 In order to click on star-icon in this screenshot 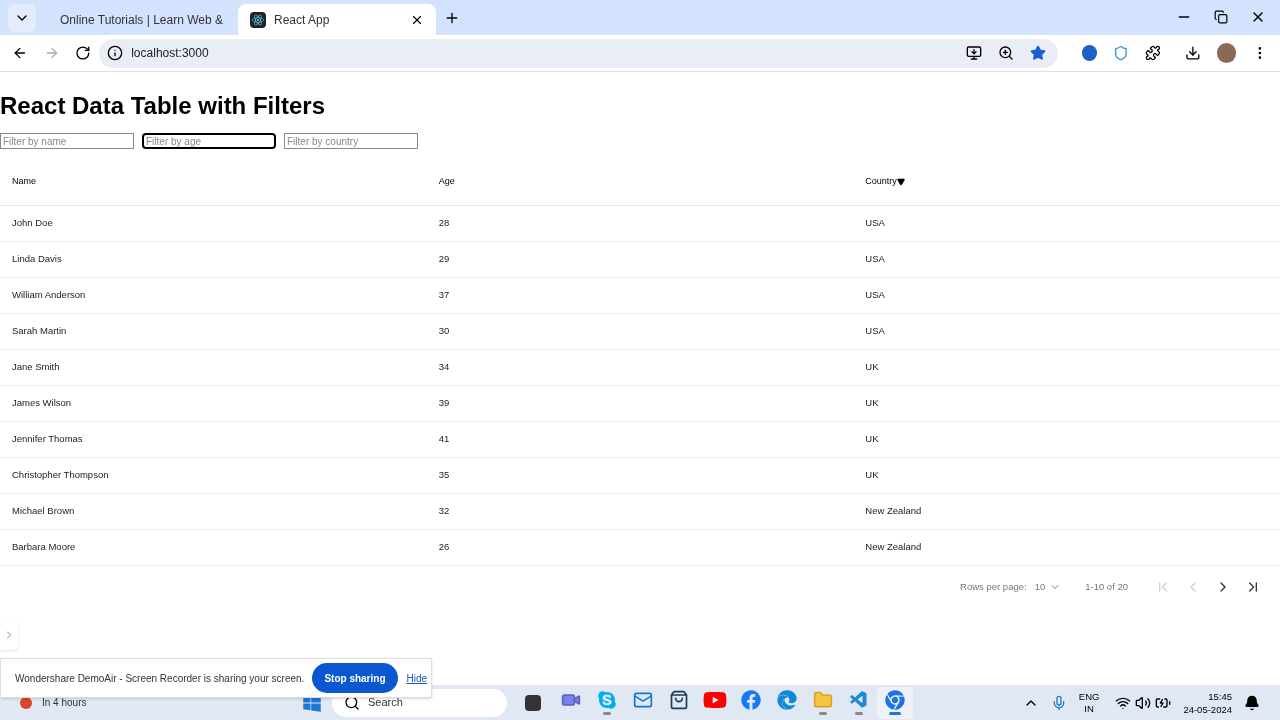, I will do `click(1037, 53)`.